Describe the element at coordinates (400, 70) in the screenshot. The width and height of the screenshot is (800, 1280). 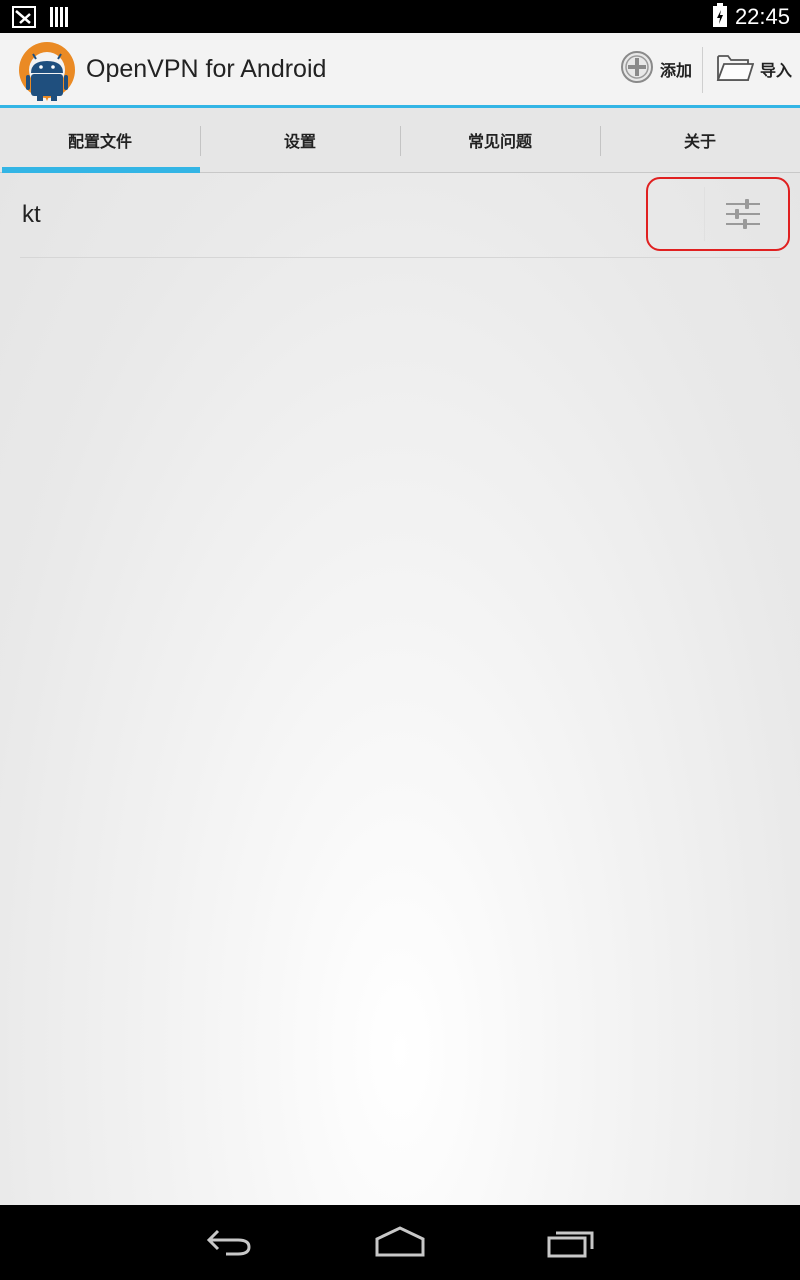
I see `action-bar: OpenVPN for Android 添加 导入` at that location.